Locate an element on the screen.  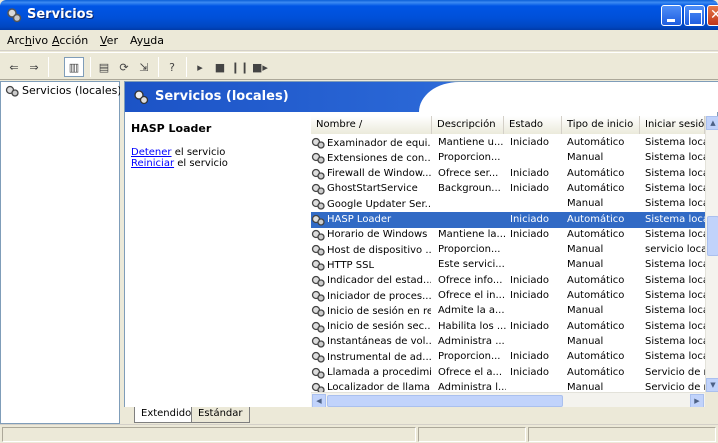
column-iniciar-sesion: Iniciar sesión c is located at coordinates (672, 125).